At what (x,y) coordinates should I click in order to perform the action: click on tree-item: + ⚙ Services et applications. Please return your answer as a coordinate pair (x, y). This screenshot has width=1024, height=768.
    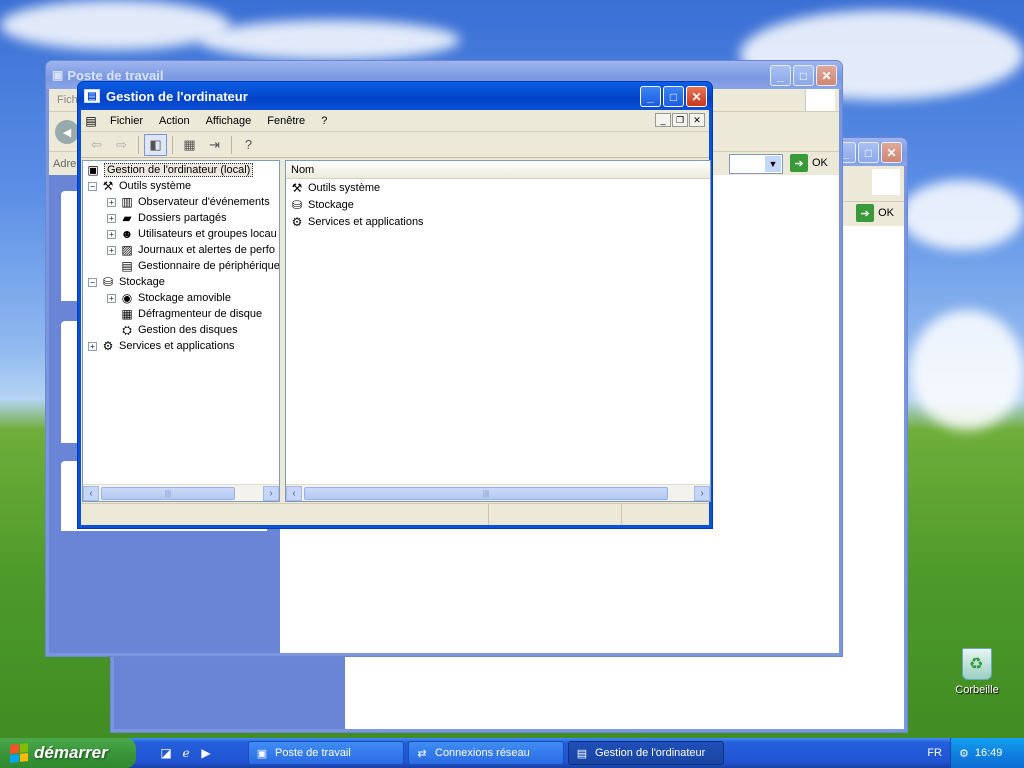
    Looking at the image, I should click on (161, 346).